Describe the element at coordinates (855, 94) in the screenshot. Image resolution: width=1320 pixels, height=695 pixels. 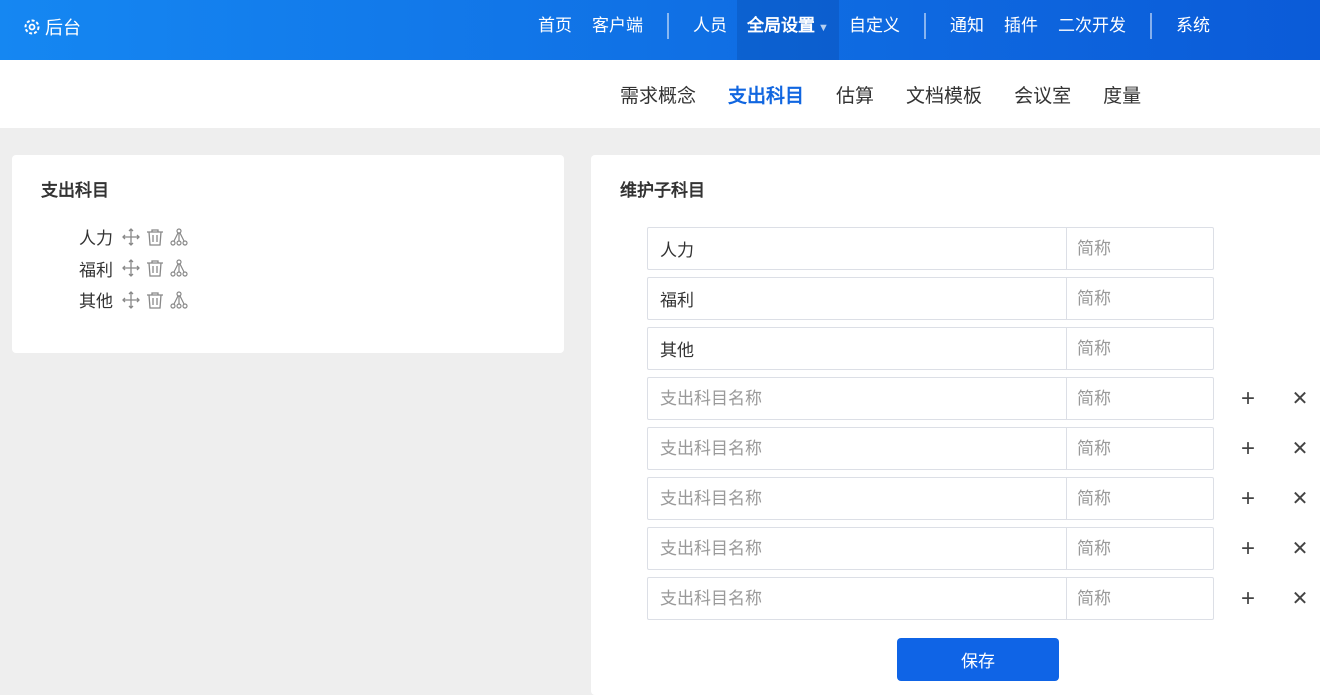
I see `tab-estimate: 估算` at that location.